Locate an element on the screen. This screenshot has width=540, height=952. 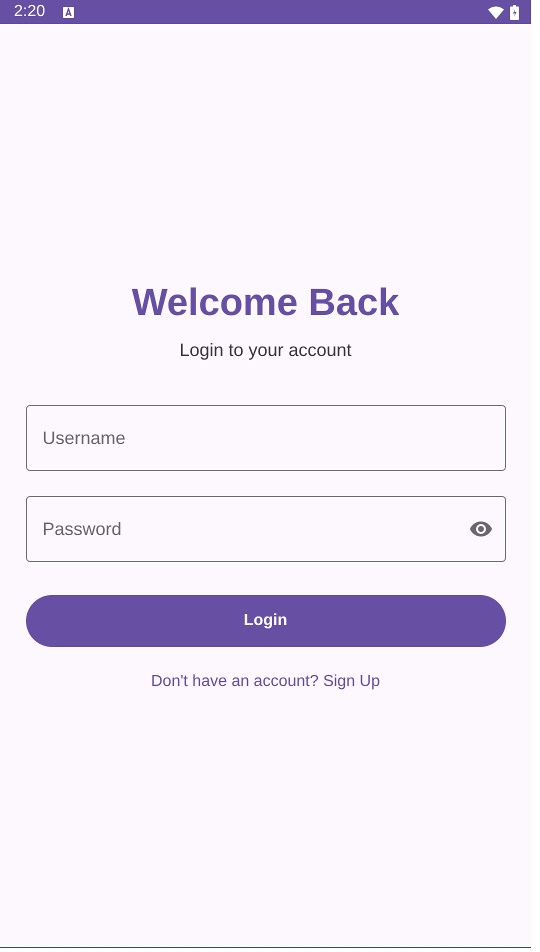
subtitle: Login to your account is located at coordinates (265, 350).